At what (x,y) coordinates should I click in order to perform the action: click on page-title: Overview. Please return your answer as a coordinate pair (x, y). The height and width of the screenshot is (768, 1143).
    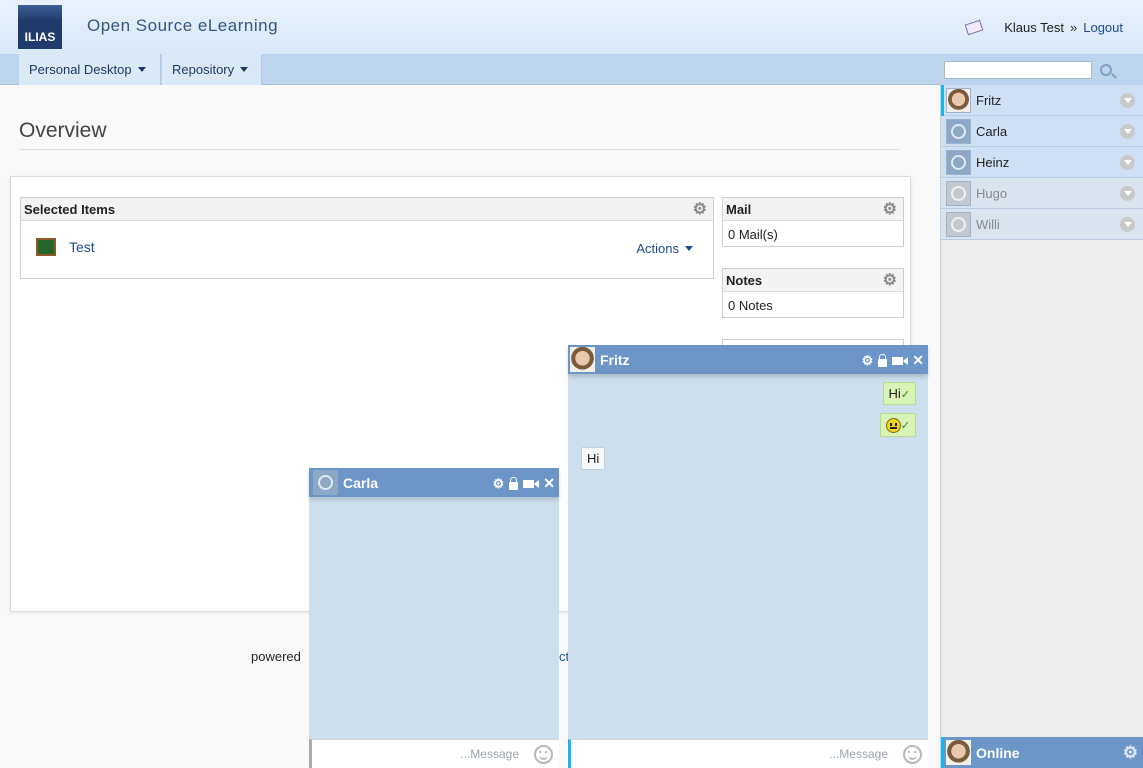
    Looking at the image, I should click on (63, 130).